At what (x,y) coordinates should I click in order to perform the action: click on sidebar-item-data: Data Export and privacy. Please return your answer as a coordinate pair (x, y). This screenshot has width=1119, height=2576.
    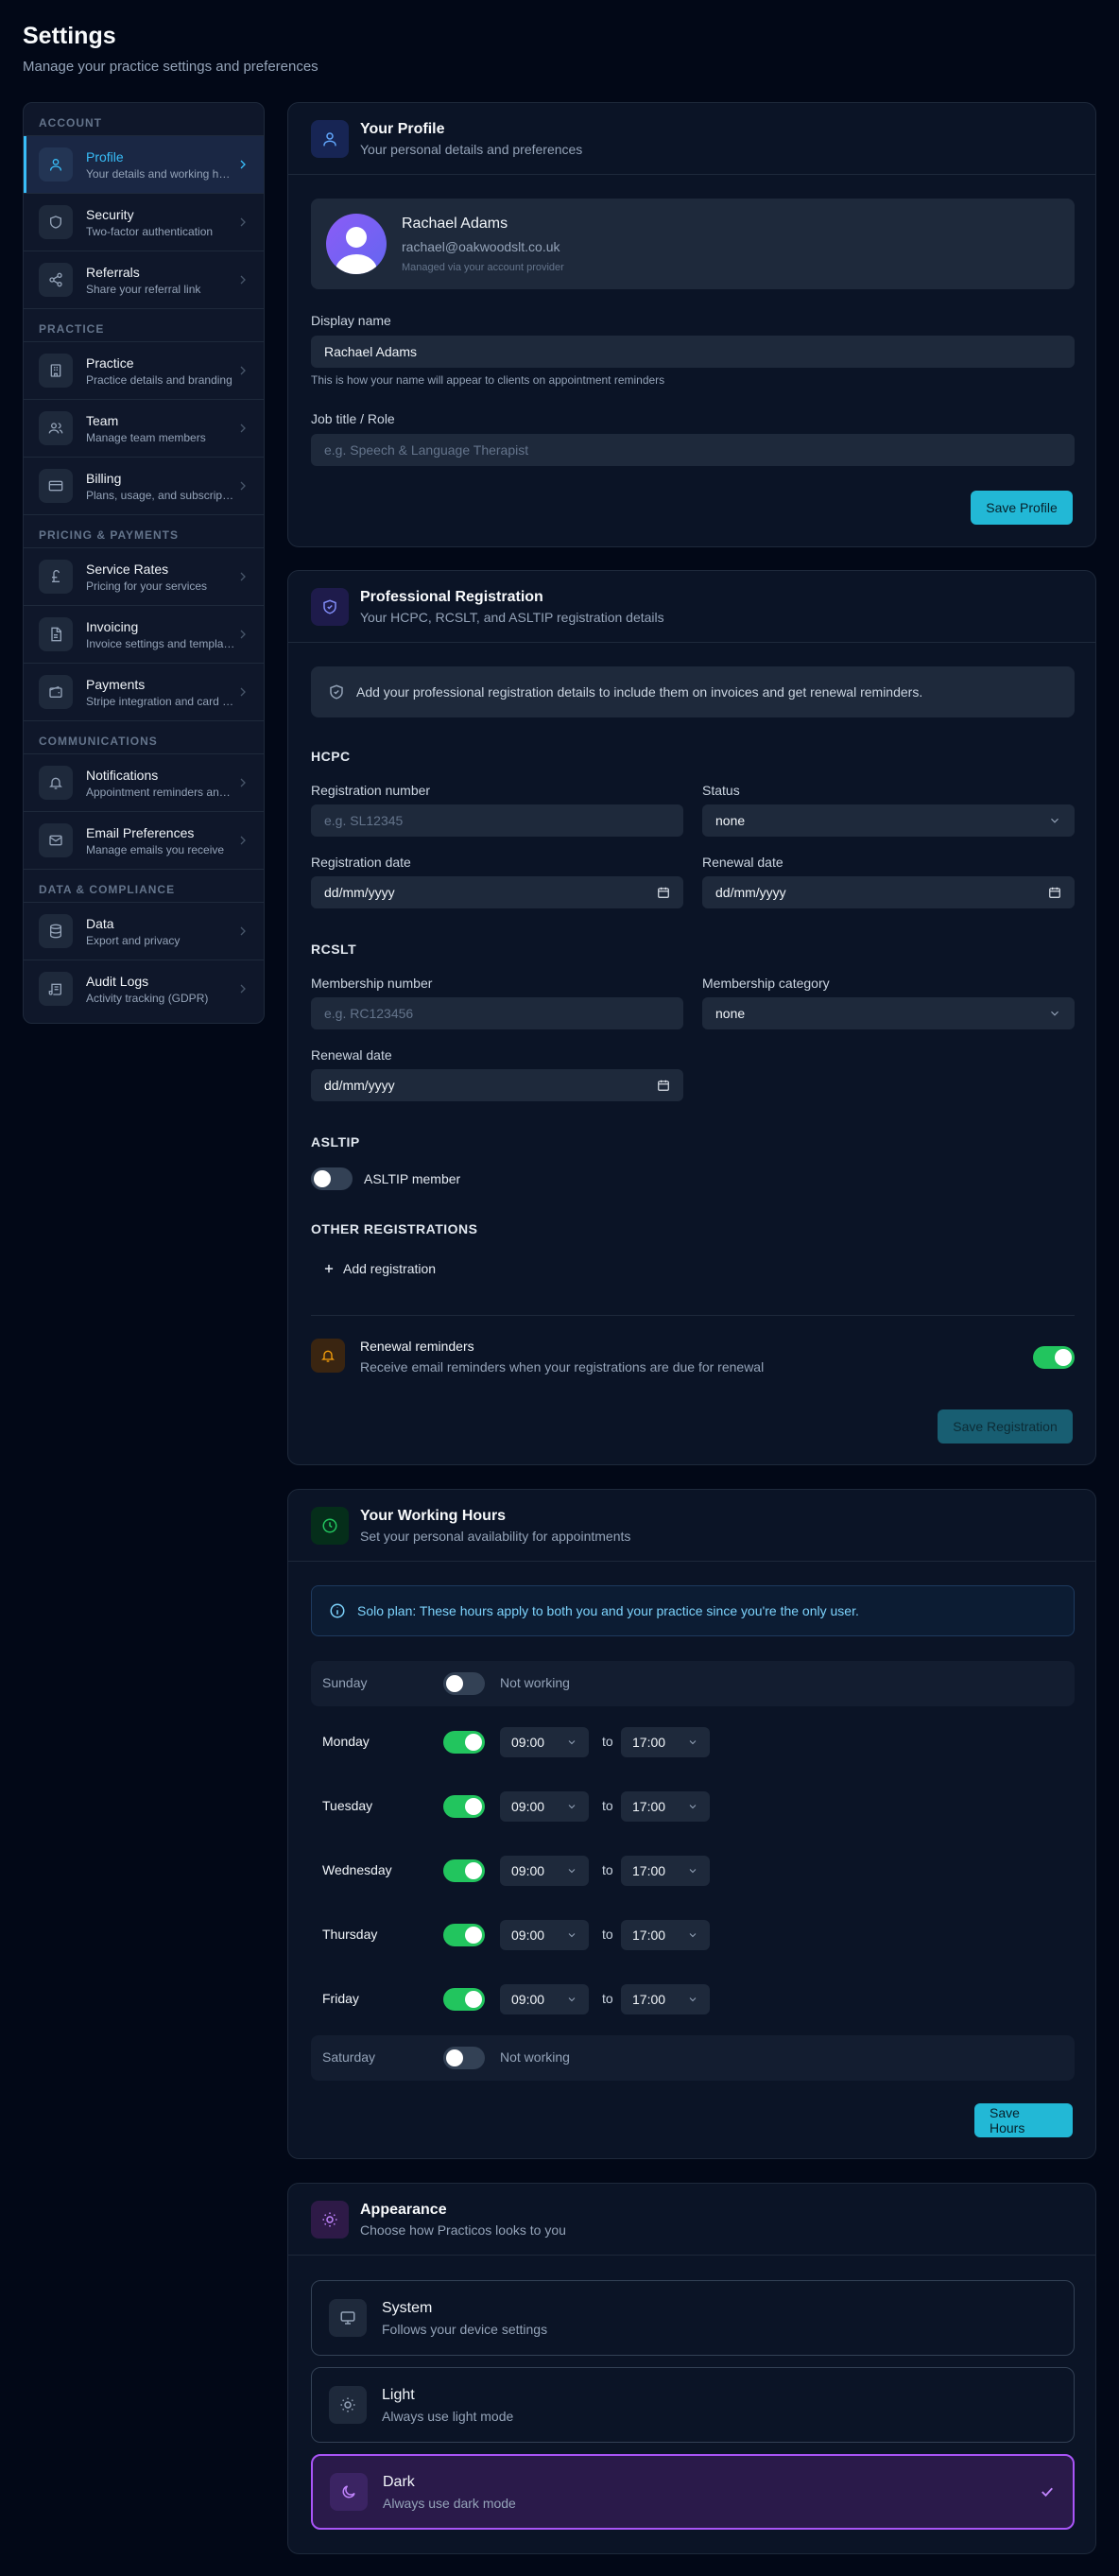
    Looking at the image, I should click on (144, 931).